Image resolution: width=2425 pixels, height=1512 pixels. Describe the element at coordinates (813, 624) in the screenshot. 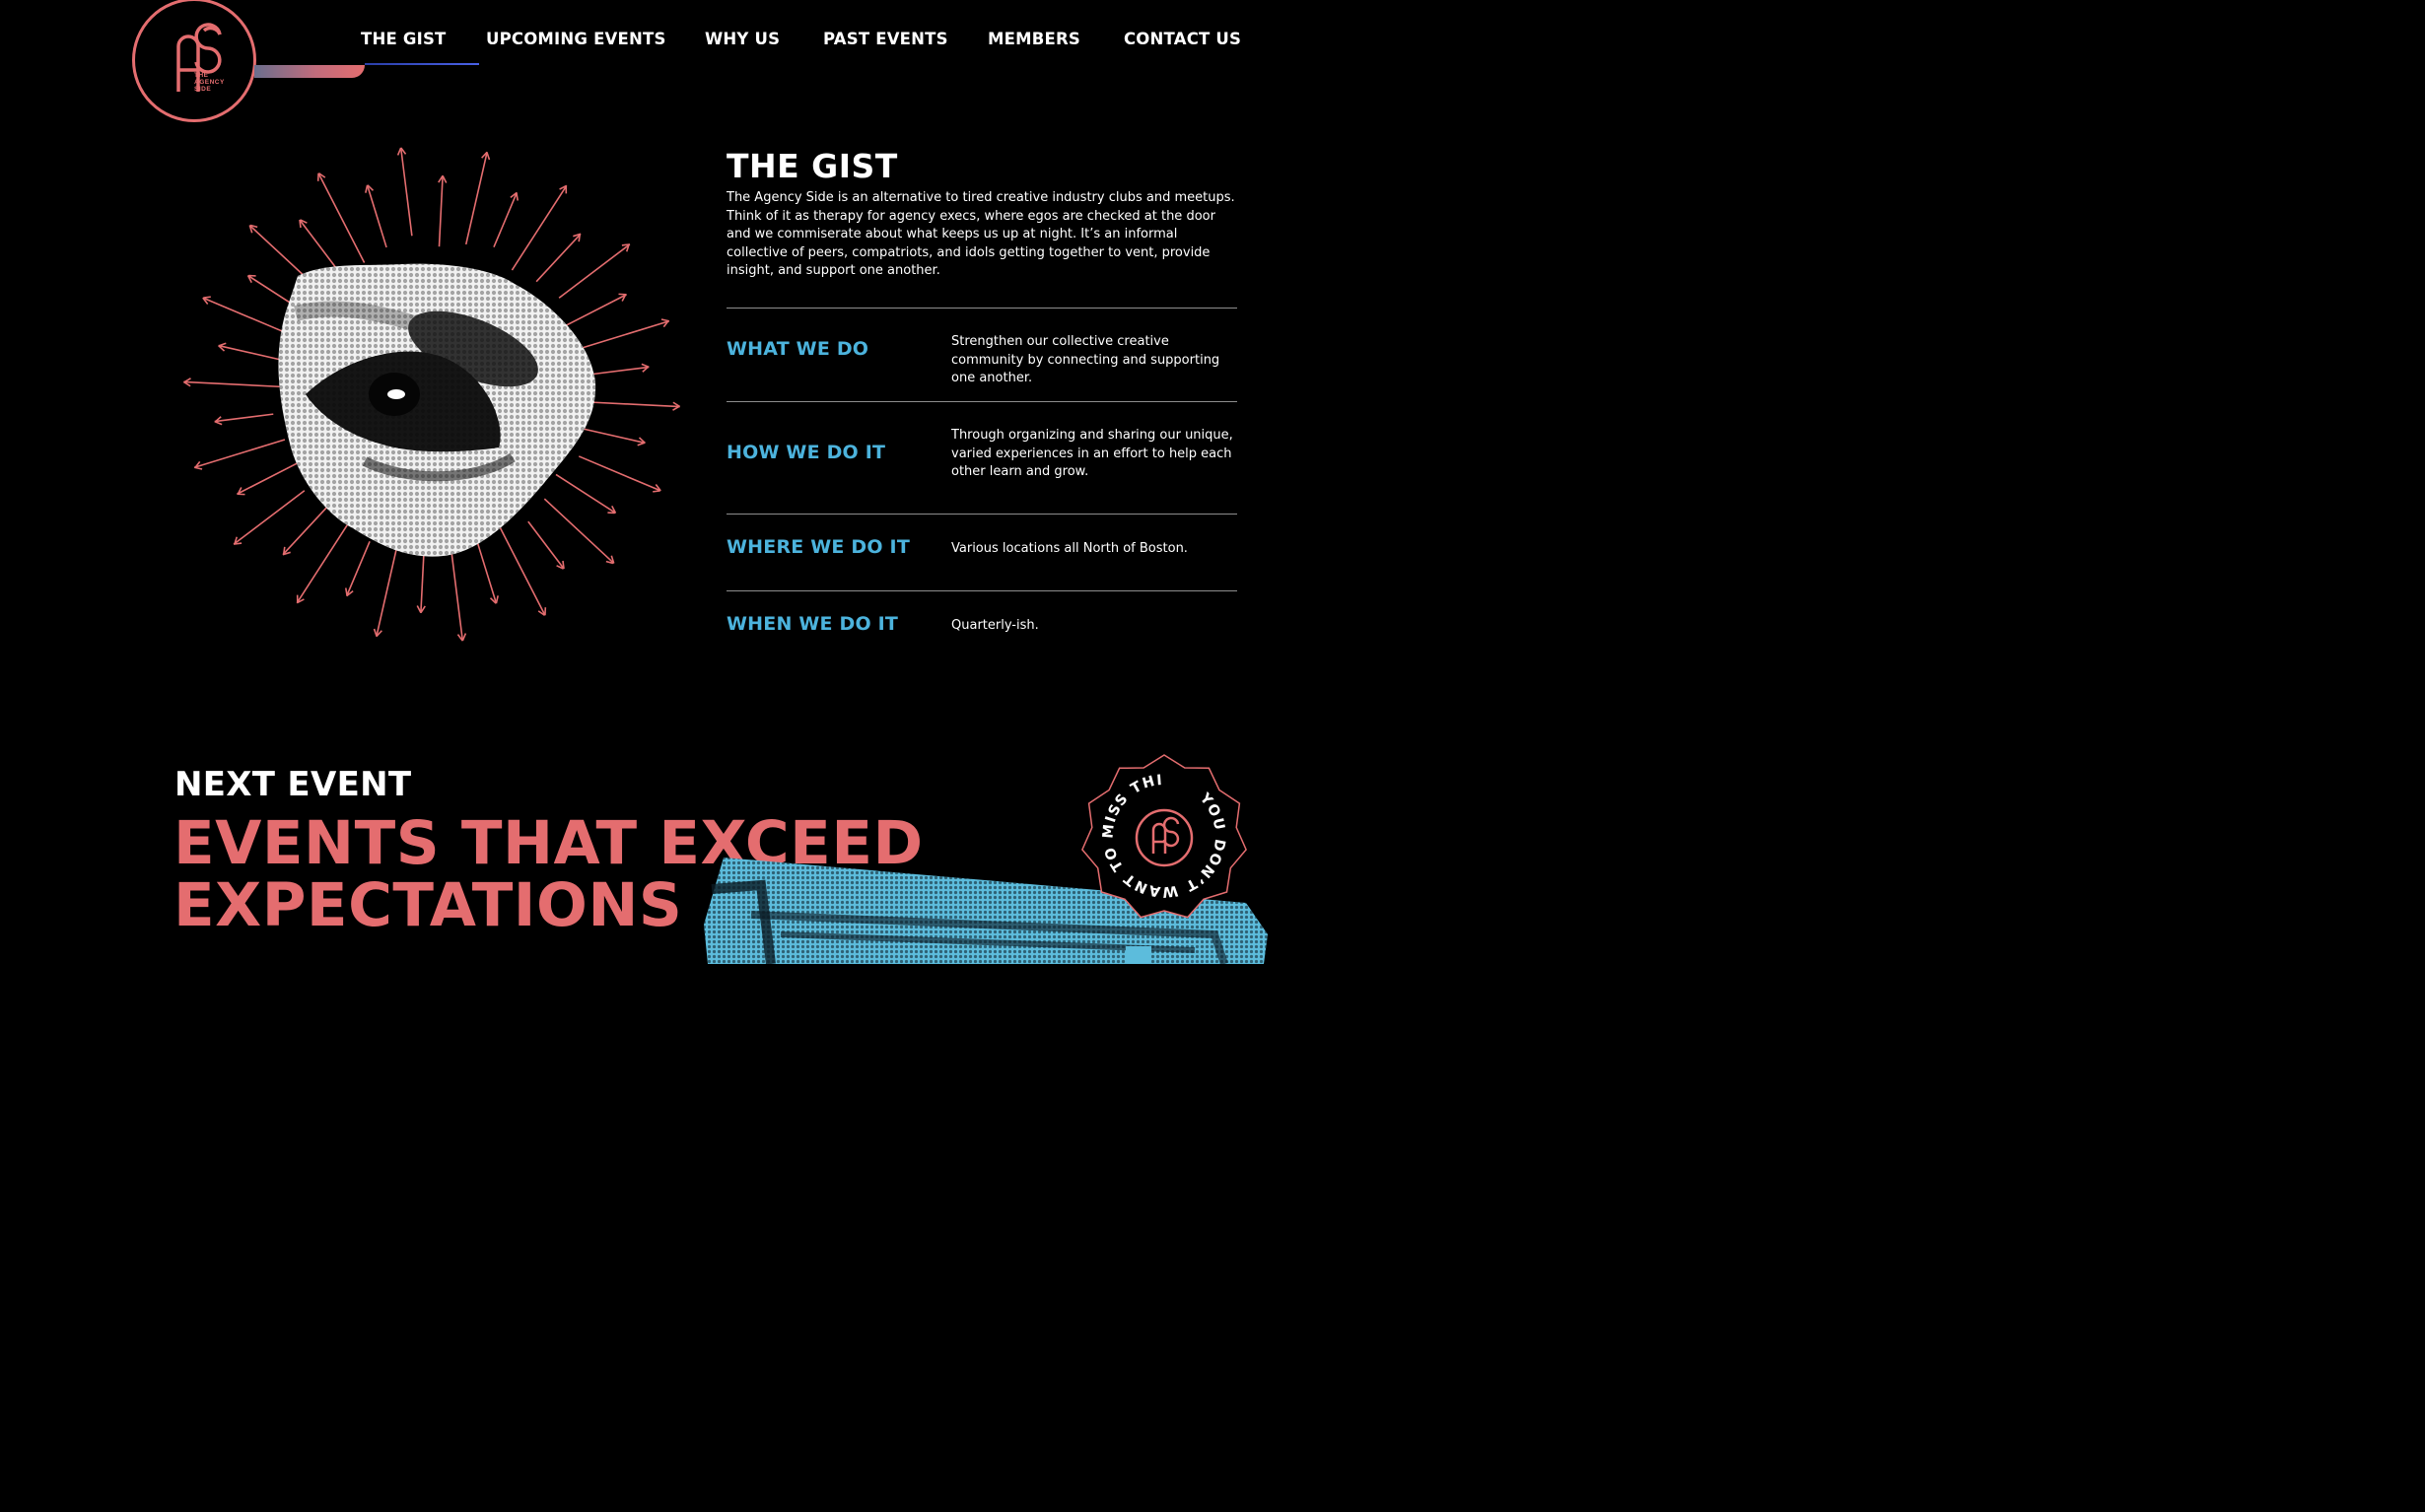

I see `row-label-when: WHEN WE DO IT` at that location.